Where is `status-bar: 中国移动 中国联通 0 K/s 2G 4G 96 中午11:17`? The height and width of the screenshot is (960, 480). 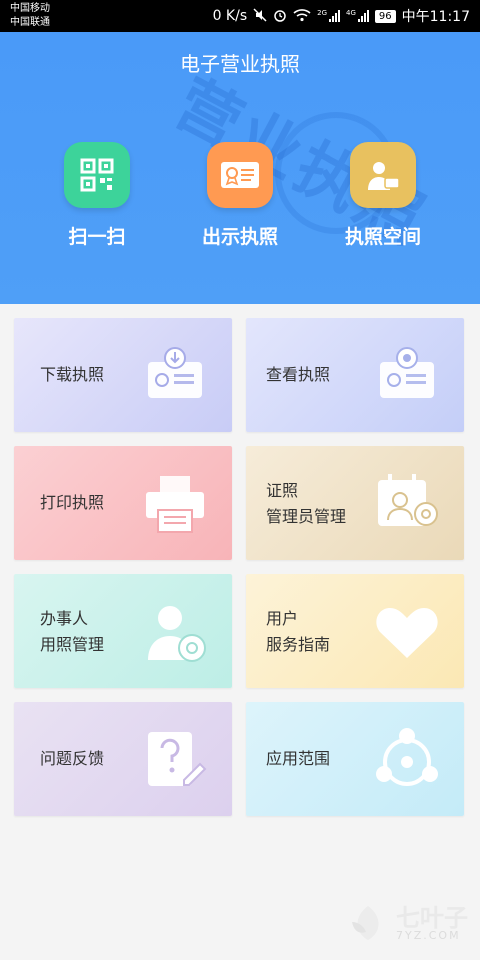
status-bar: 中国移动 中国联通 0 K/s 2G 4G 96 中午11:17 is located at coordinates (240, 16).